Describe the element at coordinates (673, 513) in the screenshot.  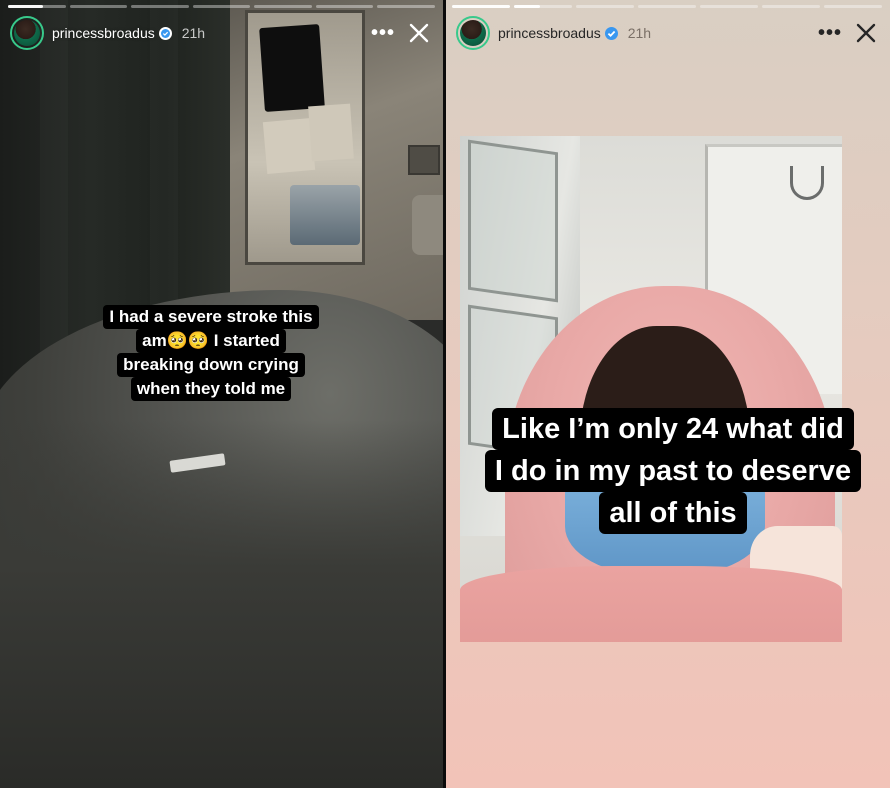
I see `caption-line: all of this` at that location.